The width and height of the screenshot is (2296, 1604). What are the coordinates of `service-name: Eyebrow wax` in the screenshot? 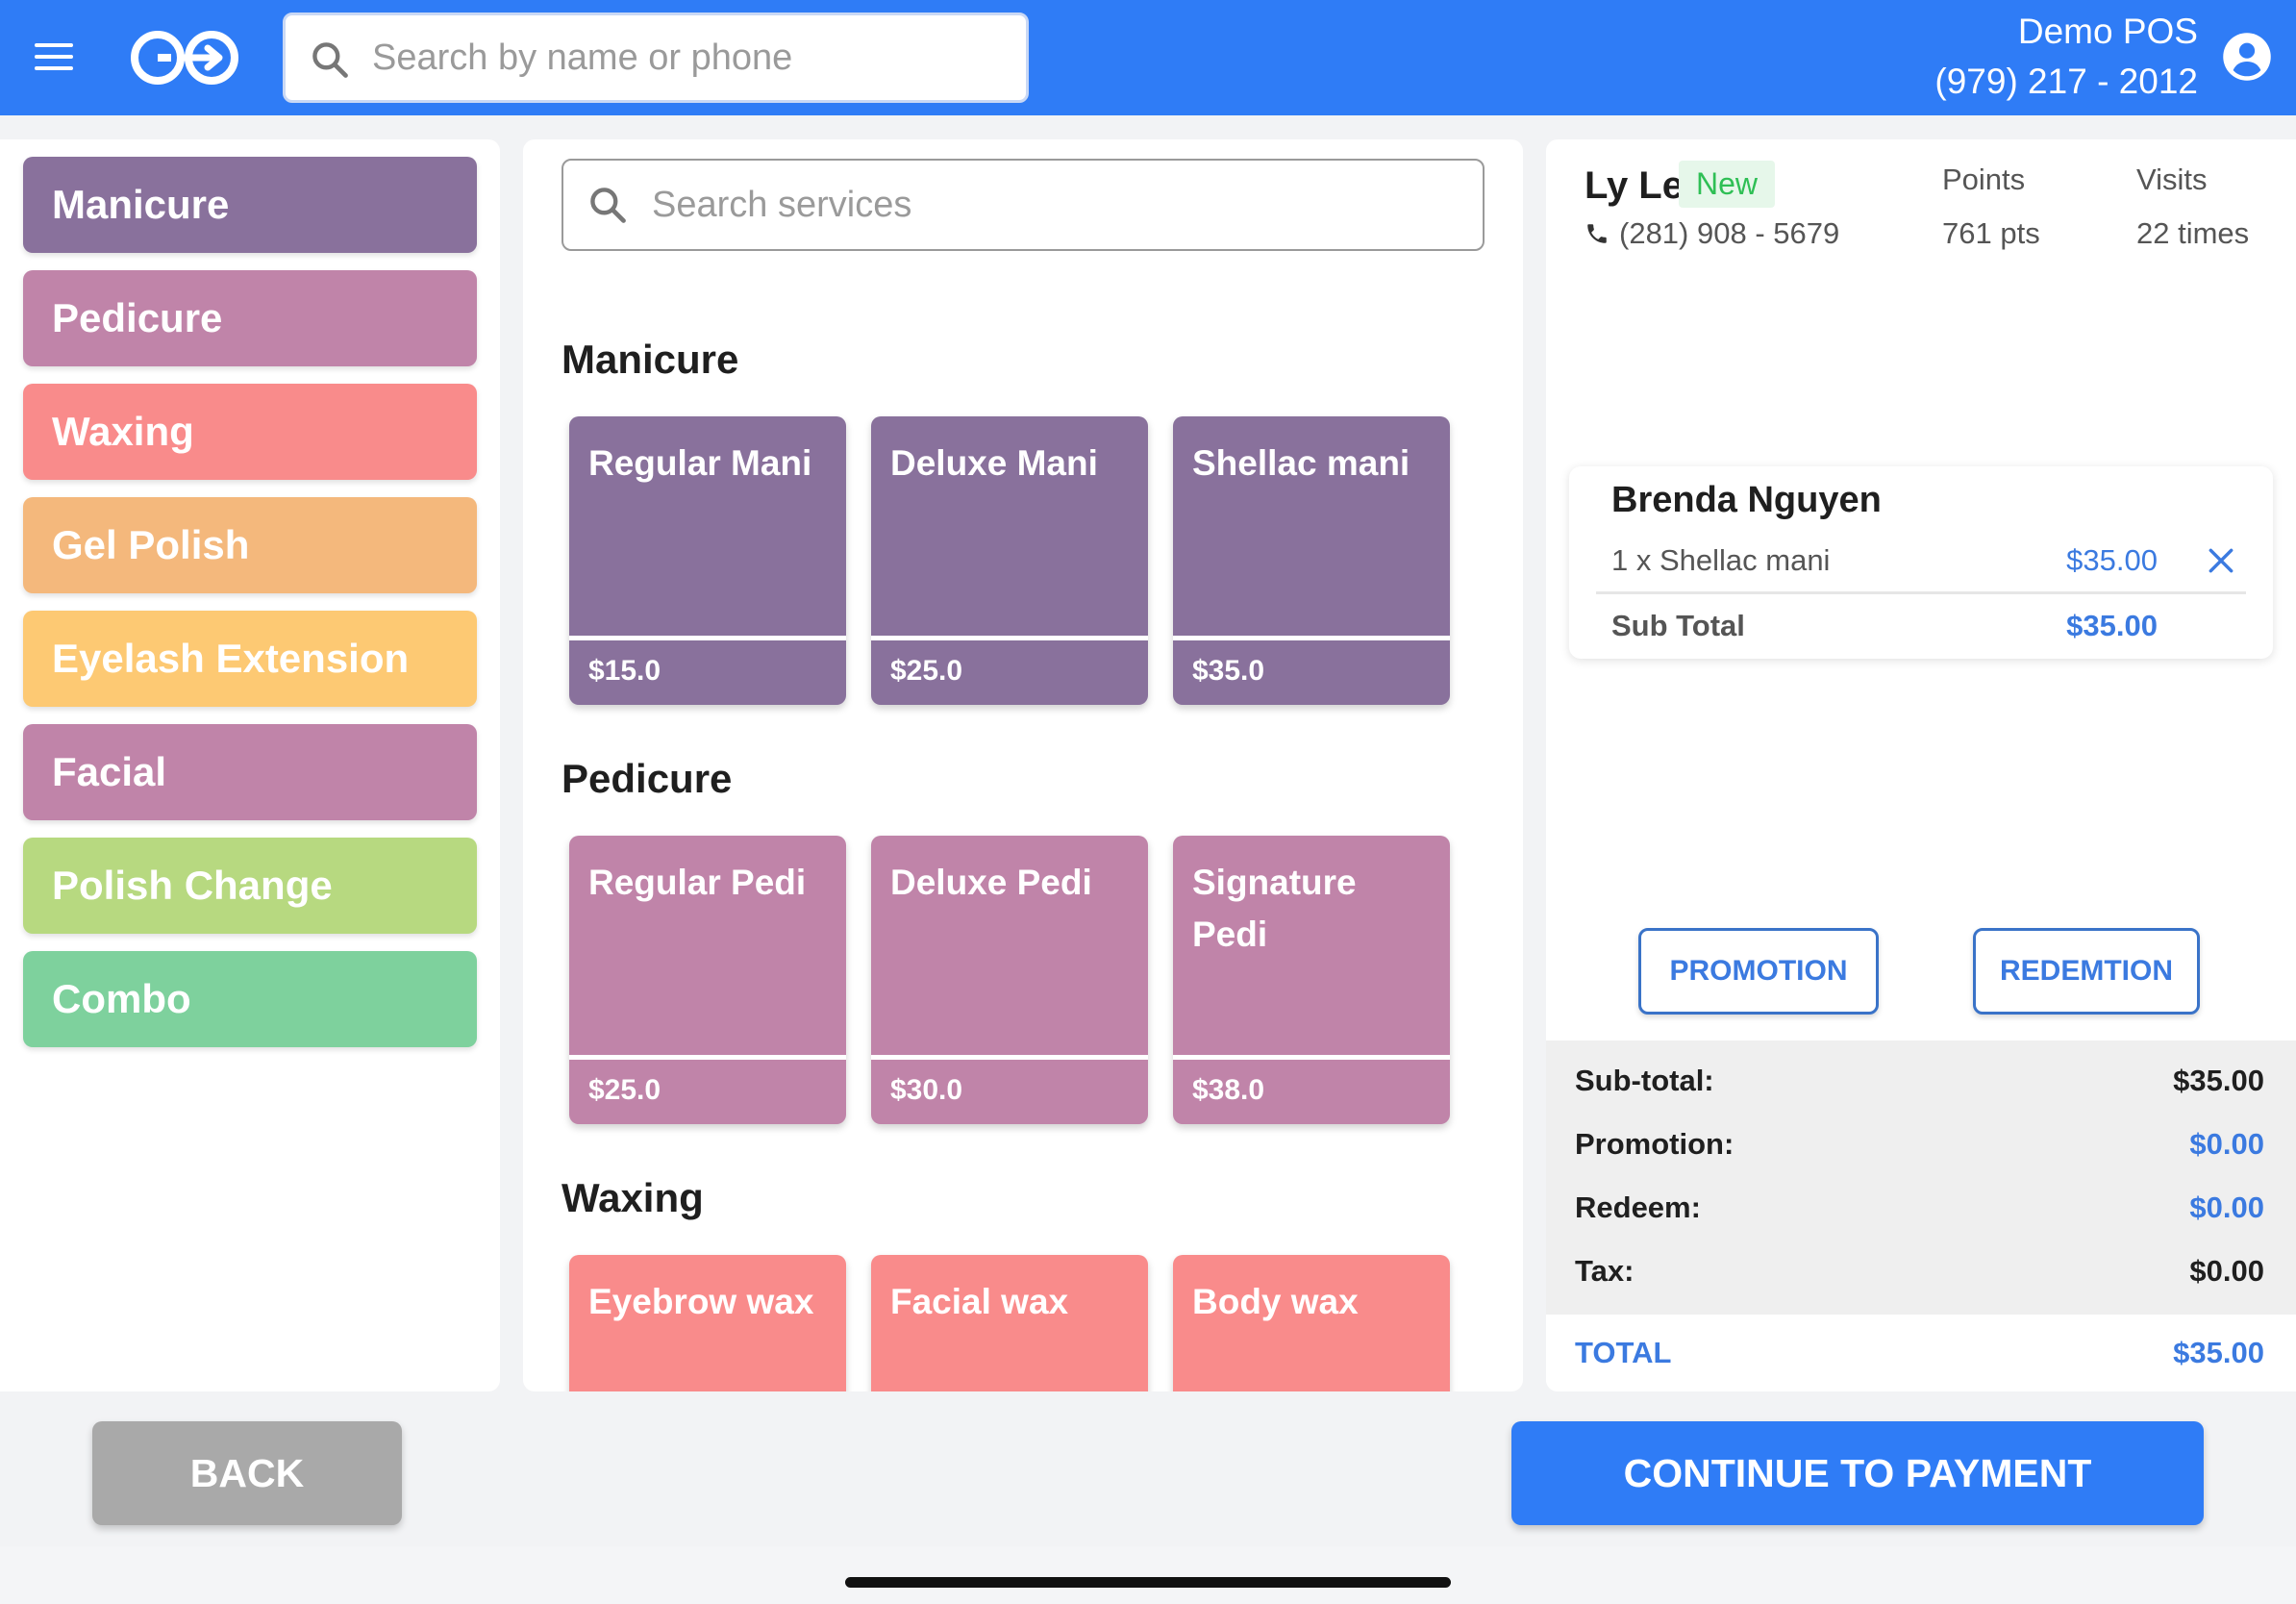 It's located at (701, 1301).